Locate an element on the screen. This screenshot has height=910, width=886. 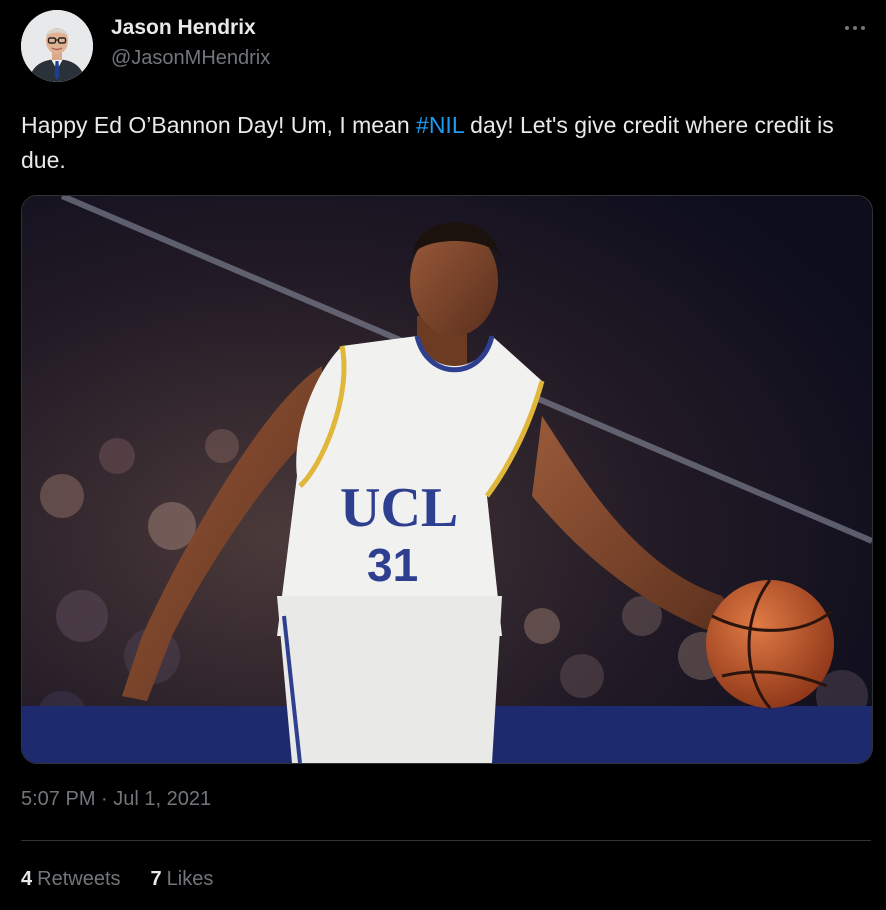
tweet-stats: 4 Retweets 7 Likes is located at coordinates (117, 879).